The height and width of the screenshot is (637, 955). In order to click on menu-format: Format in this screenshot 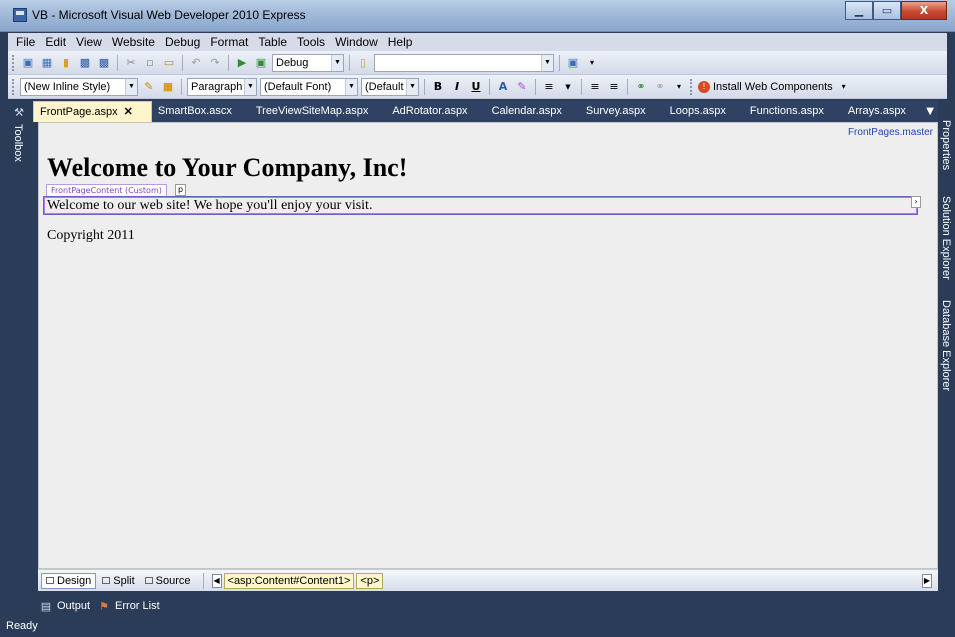, I will do `click(230, 42)`.